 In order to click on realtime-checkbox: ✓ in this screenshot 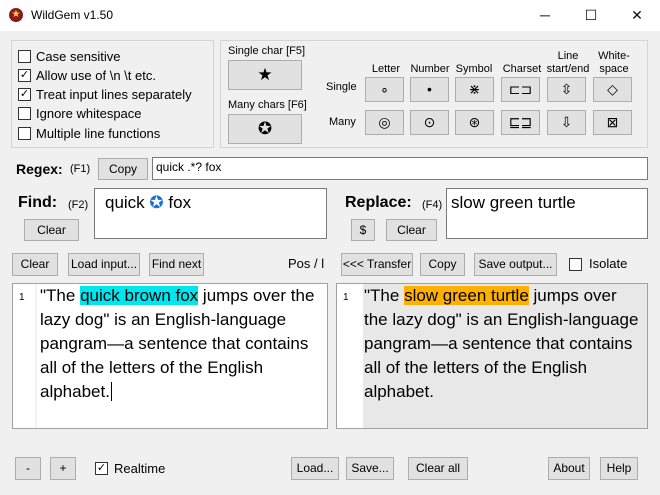, I will do `click(101, 468)`.